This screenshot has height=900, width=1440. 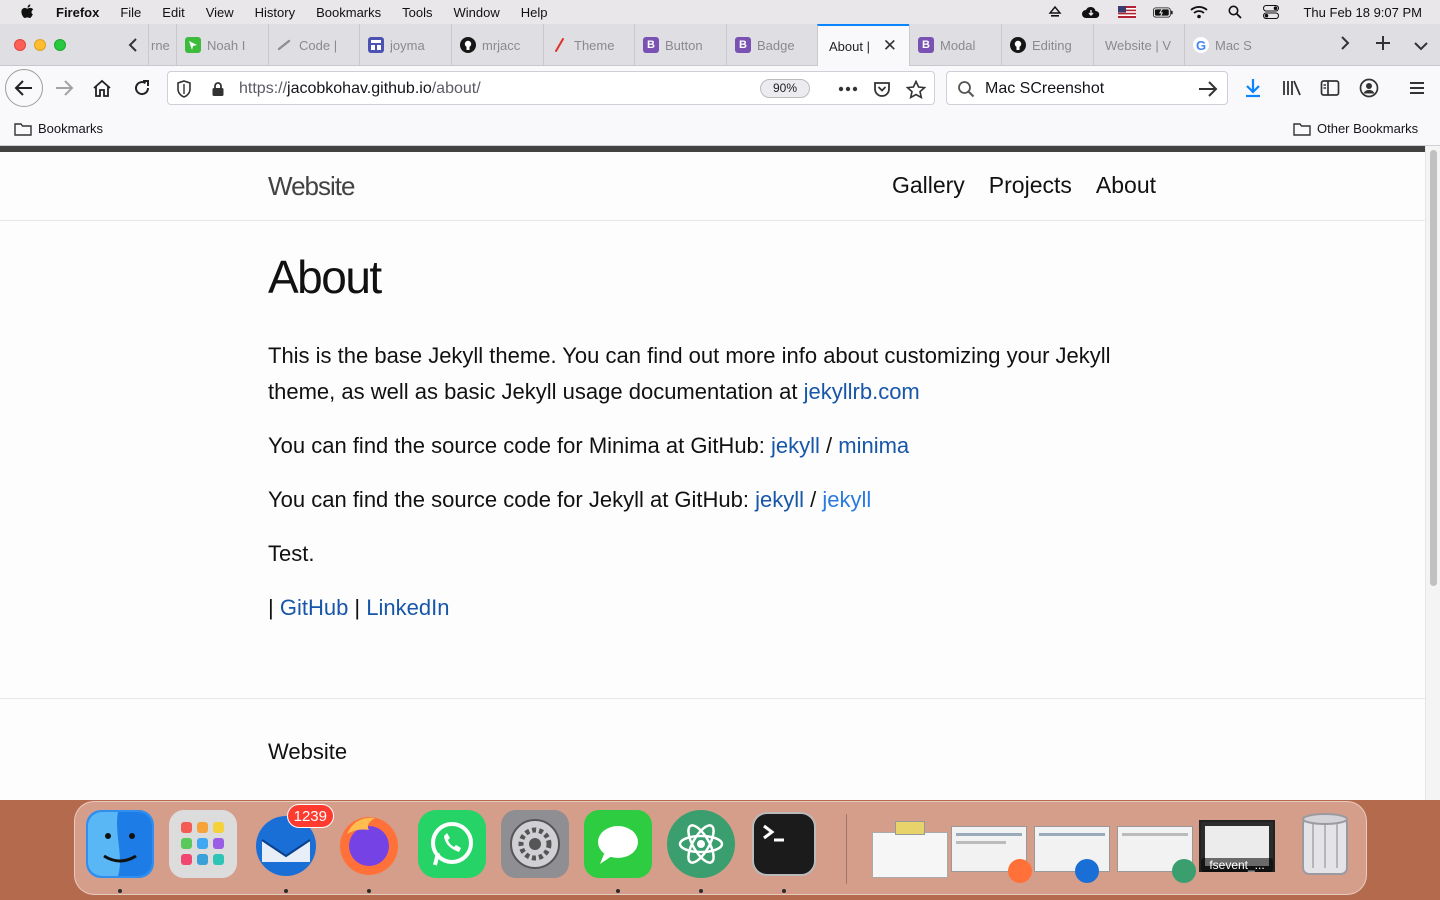 I want to click on eject-icon, so click(x=1055, y=12).